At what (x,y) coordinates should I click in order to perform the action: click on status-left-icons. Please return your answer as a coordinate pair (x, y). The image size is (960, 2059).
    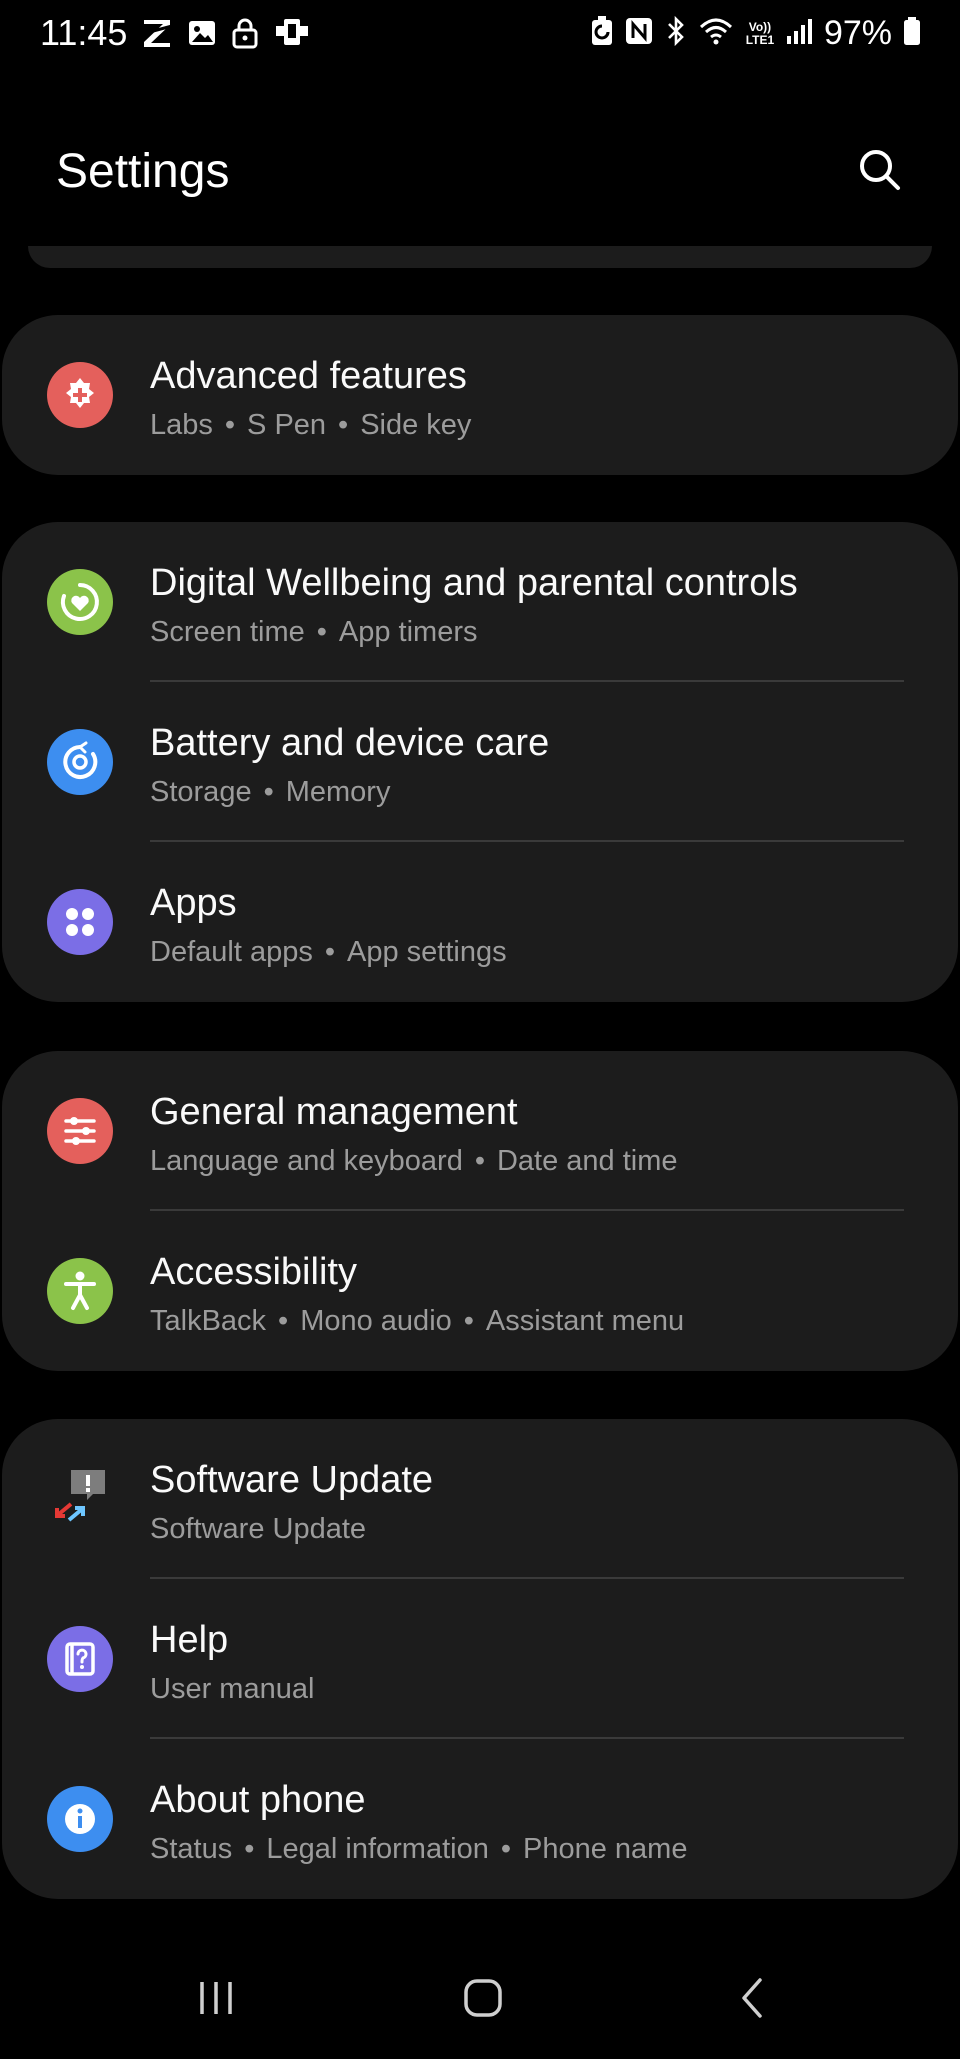
    Looking at the image, I should click on (226, 35).